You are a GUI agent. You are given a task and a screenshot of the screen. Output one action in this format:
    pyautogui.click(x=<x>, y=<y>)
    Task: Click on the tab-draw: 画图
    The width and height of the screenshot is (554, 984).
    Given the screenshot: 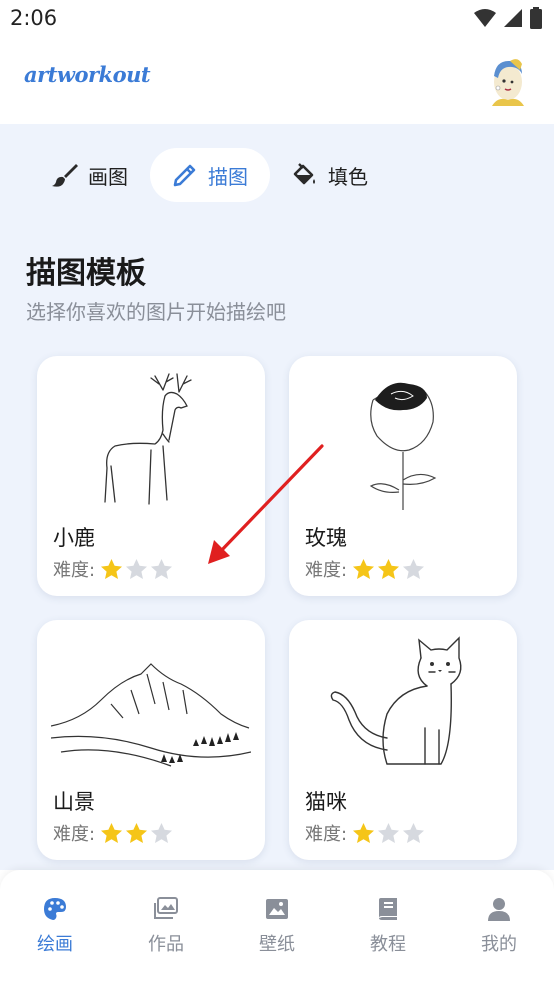 What is the action you would take?
    pyautogui.click(x=90, y=175)
    